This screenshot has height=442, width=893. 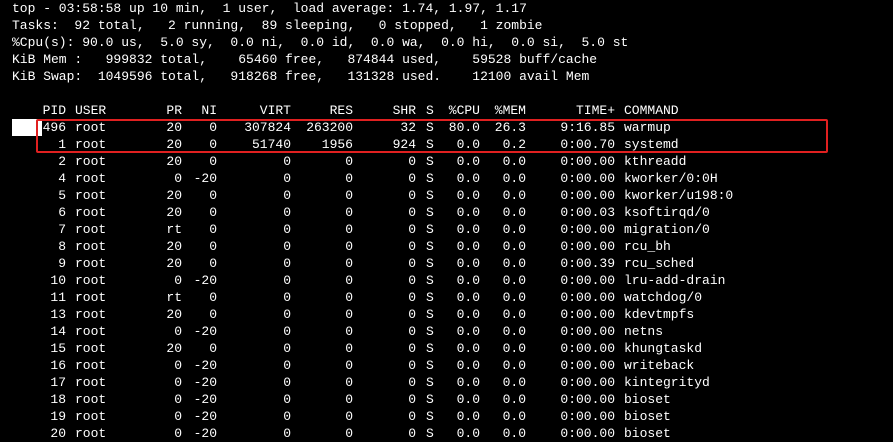 I want to click on cell-time: 0:00.39, so click(x=587, y=263).